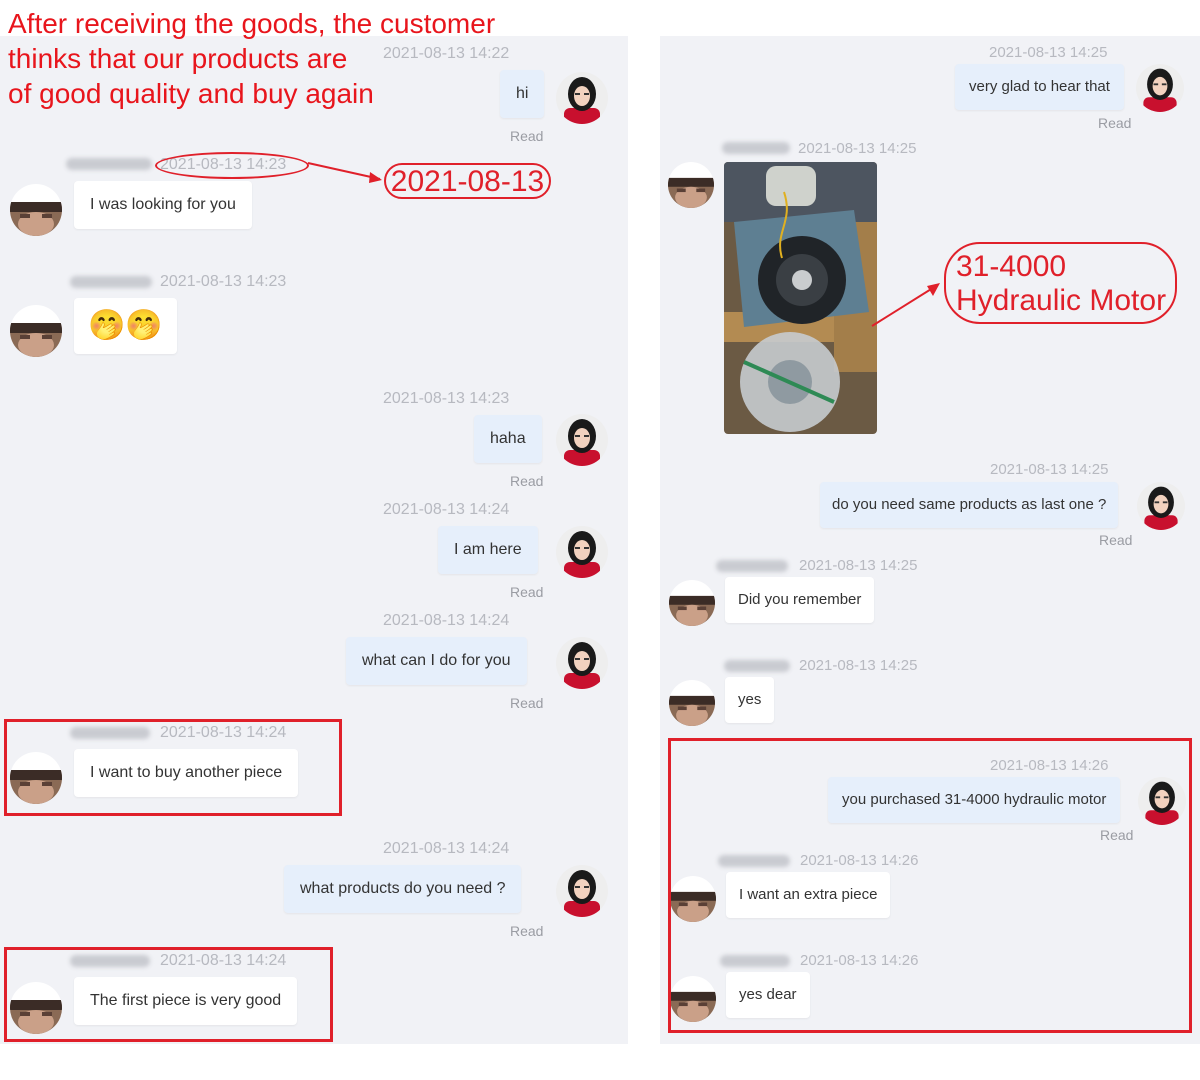 The width and height of the screenshot is (1200, 1080). Describe the element at coordinates (800, 600) in the screenshot. I see `incoming-message: Did you remember` at that location.